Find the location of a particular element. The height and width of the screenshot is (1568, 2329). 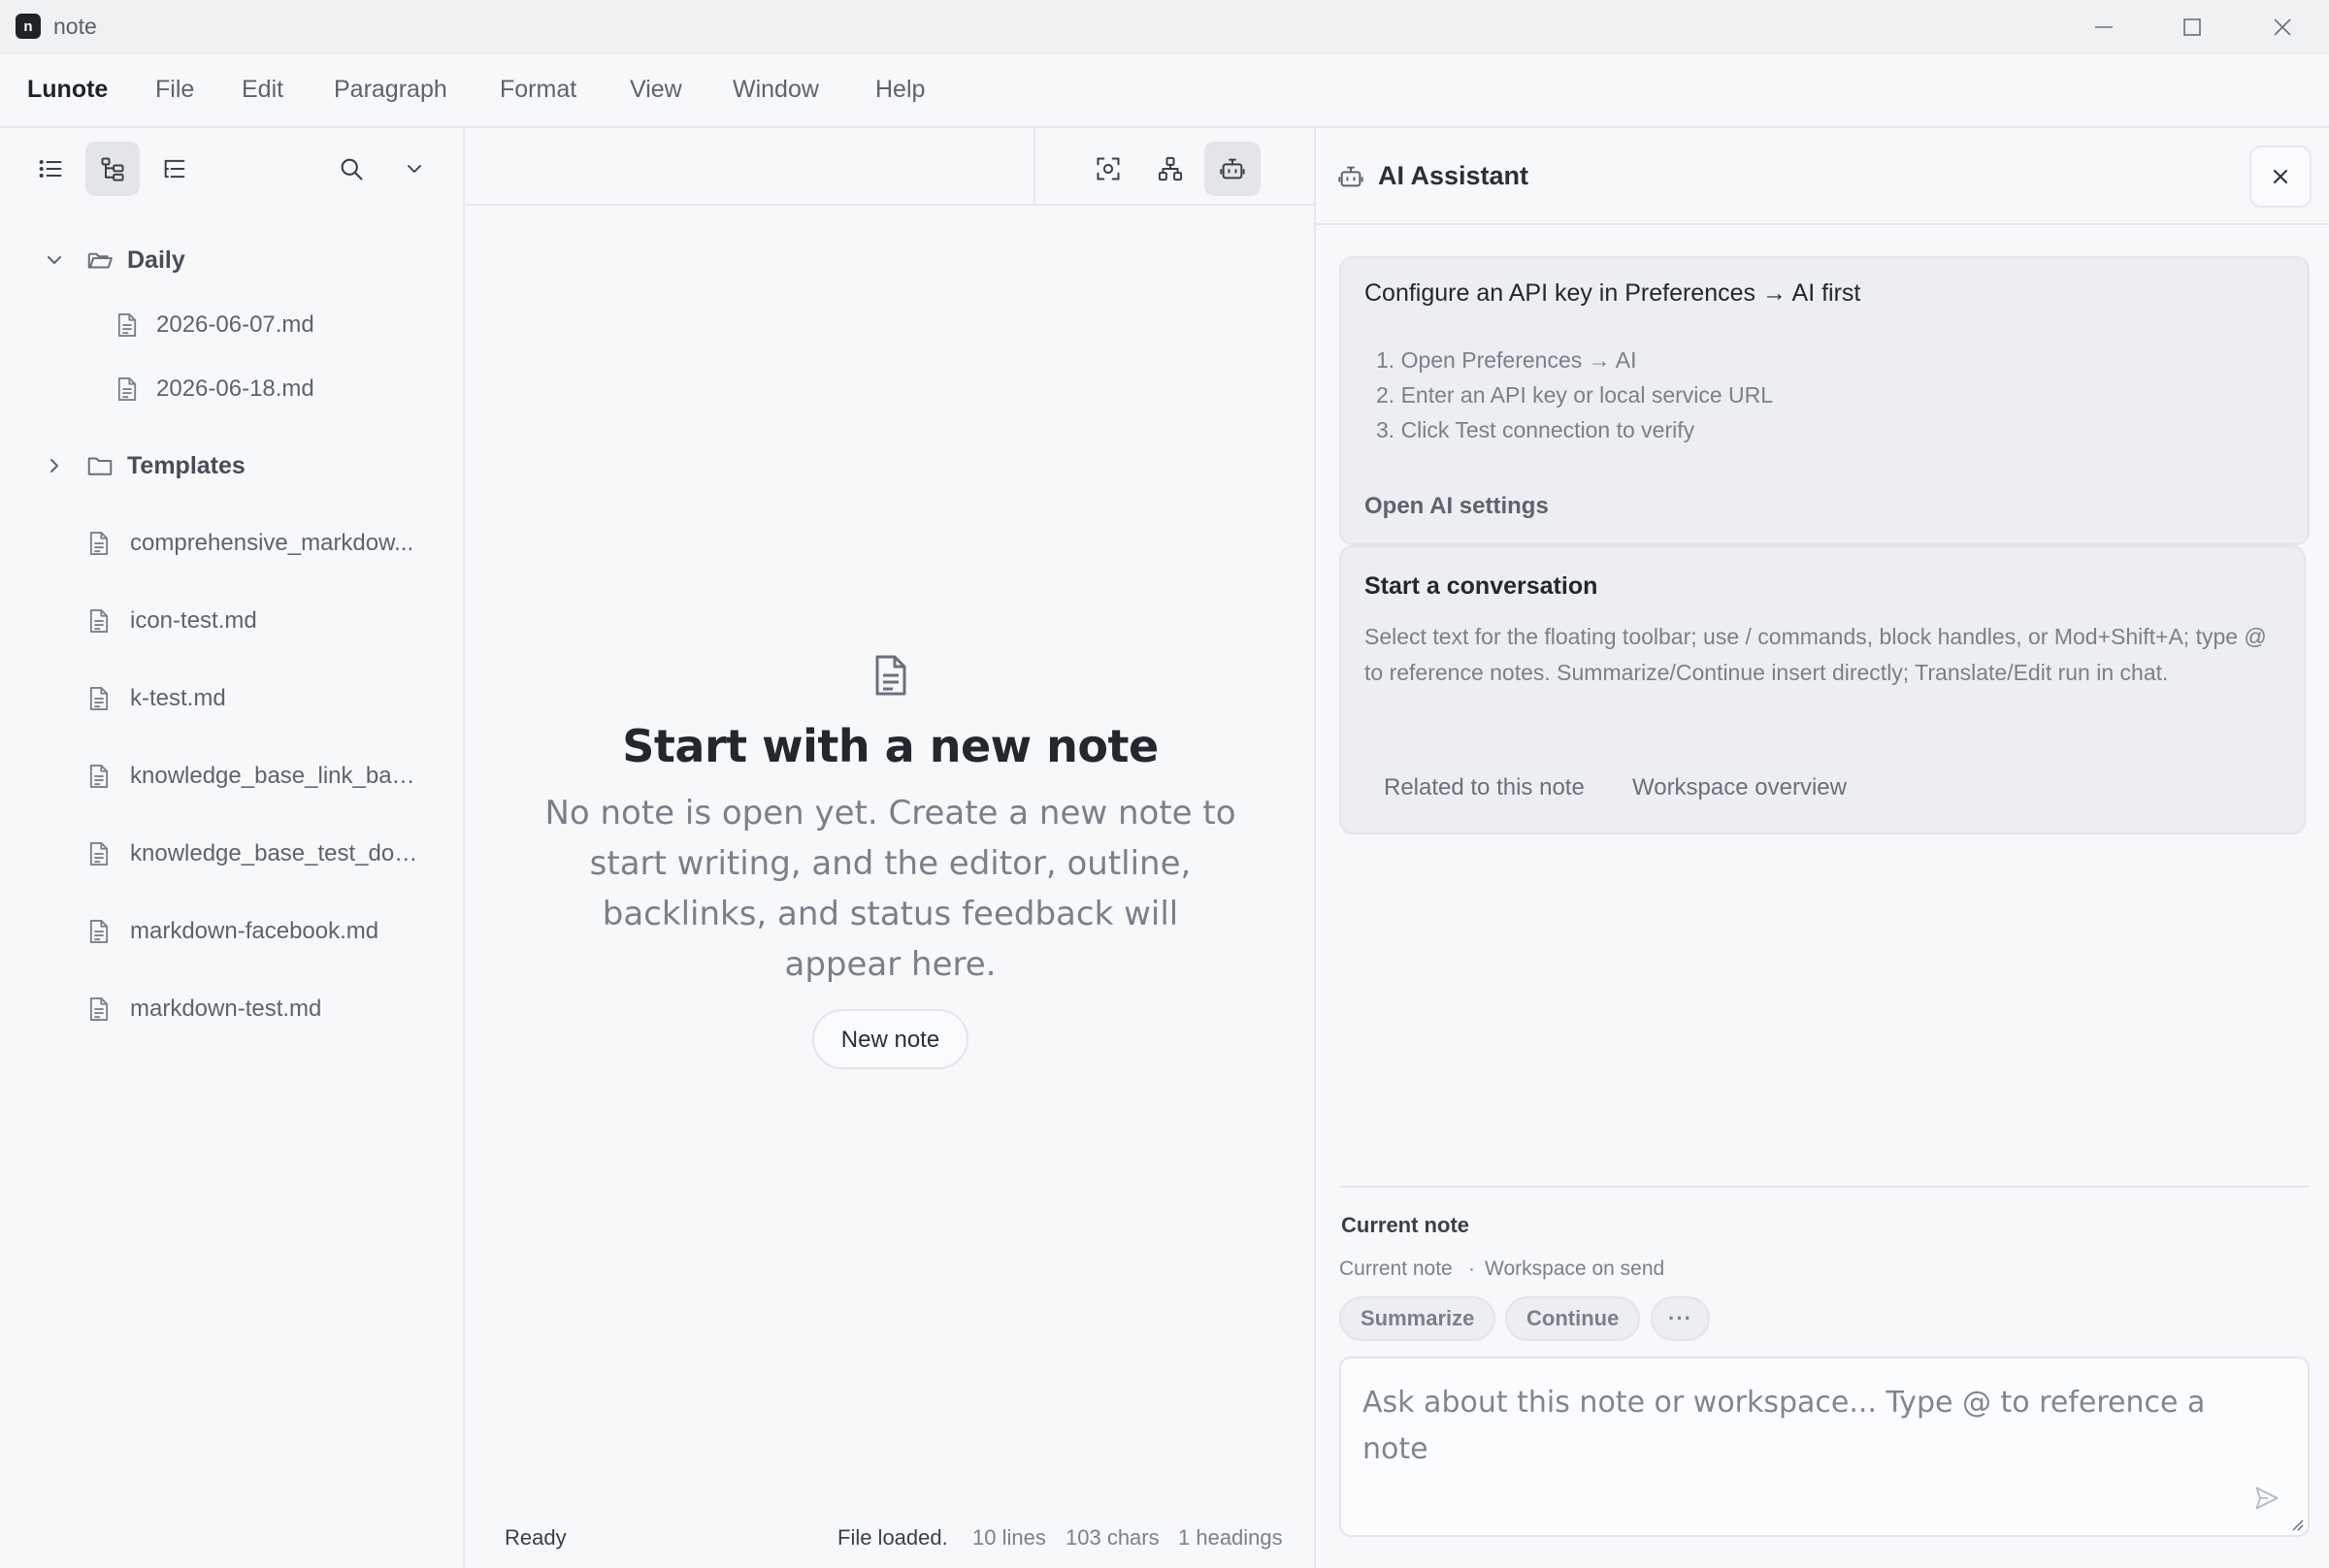

maximize-button is located at coordinates (2192, 27).